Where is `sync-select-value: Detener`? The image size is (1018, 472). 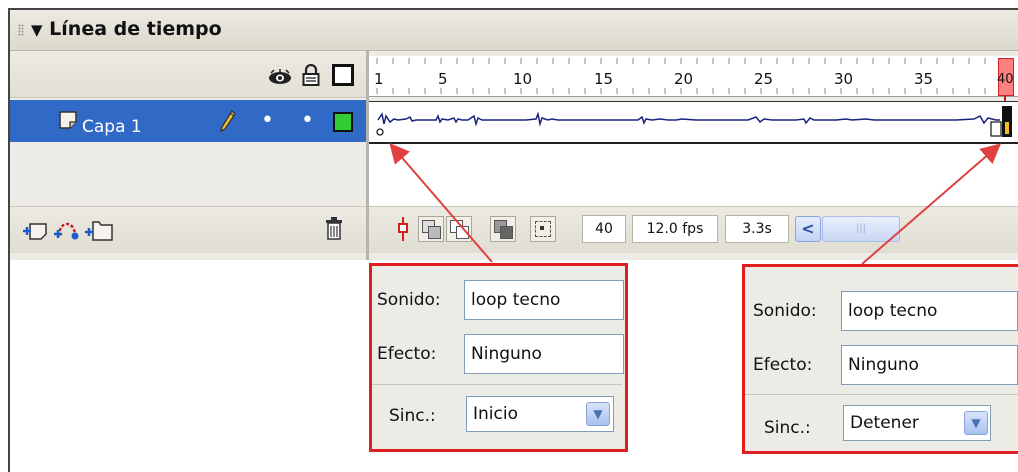 sync-select-value: Detener is located at coordinates (884, 423).